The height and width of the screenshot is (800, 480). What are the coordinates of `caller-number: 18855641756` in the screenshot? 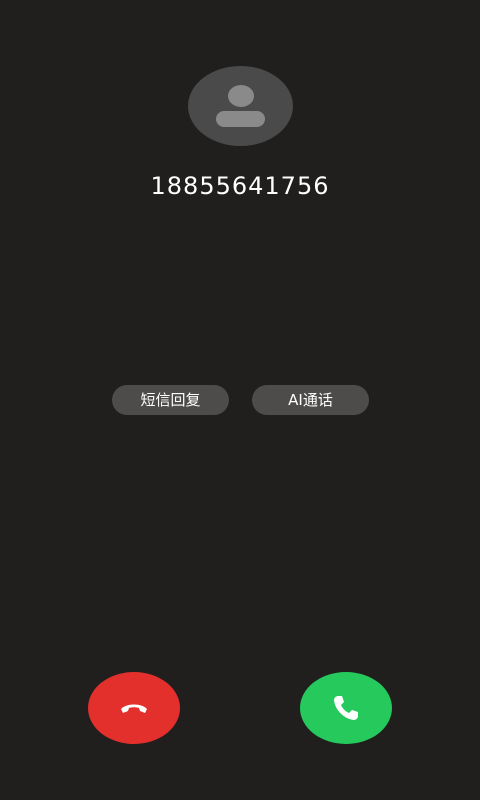 It's located at (240, 186).